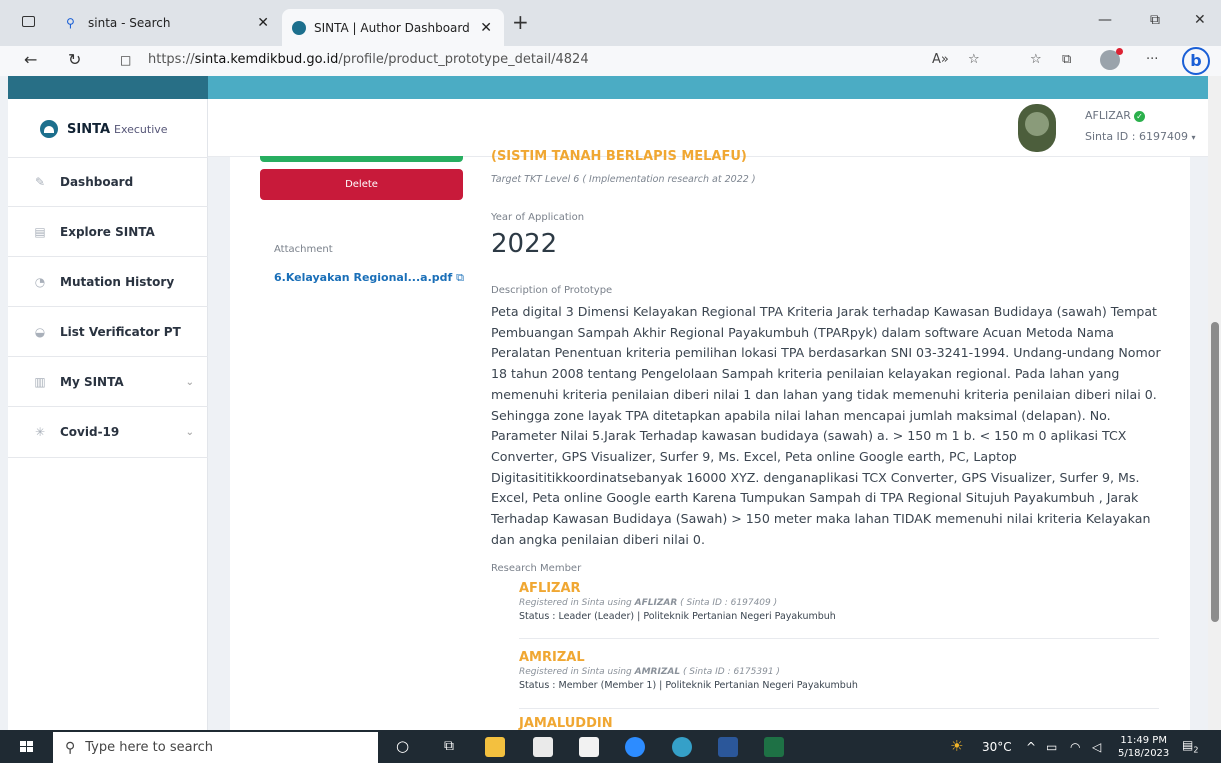 The width and height of the screenshot is (1221, 763). What do you see at coordinates (1143, 747) in the screenshot?
I see `clock: 11:49 PM 5/18/2023` at bounding box center [1143, 747].